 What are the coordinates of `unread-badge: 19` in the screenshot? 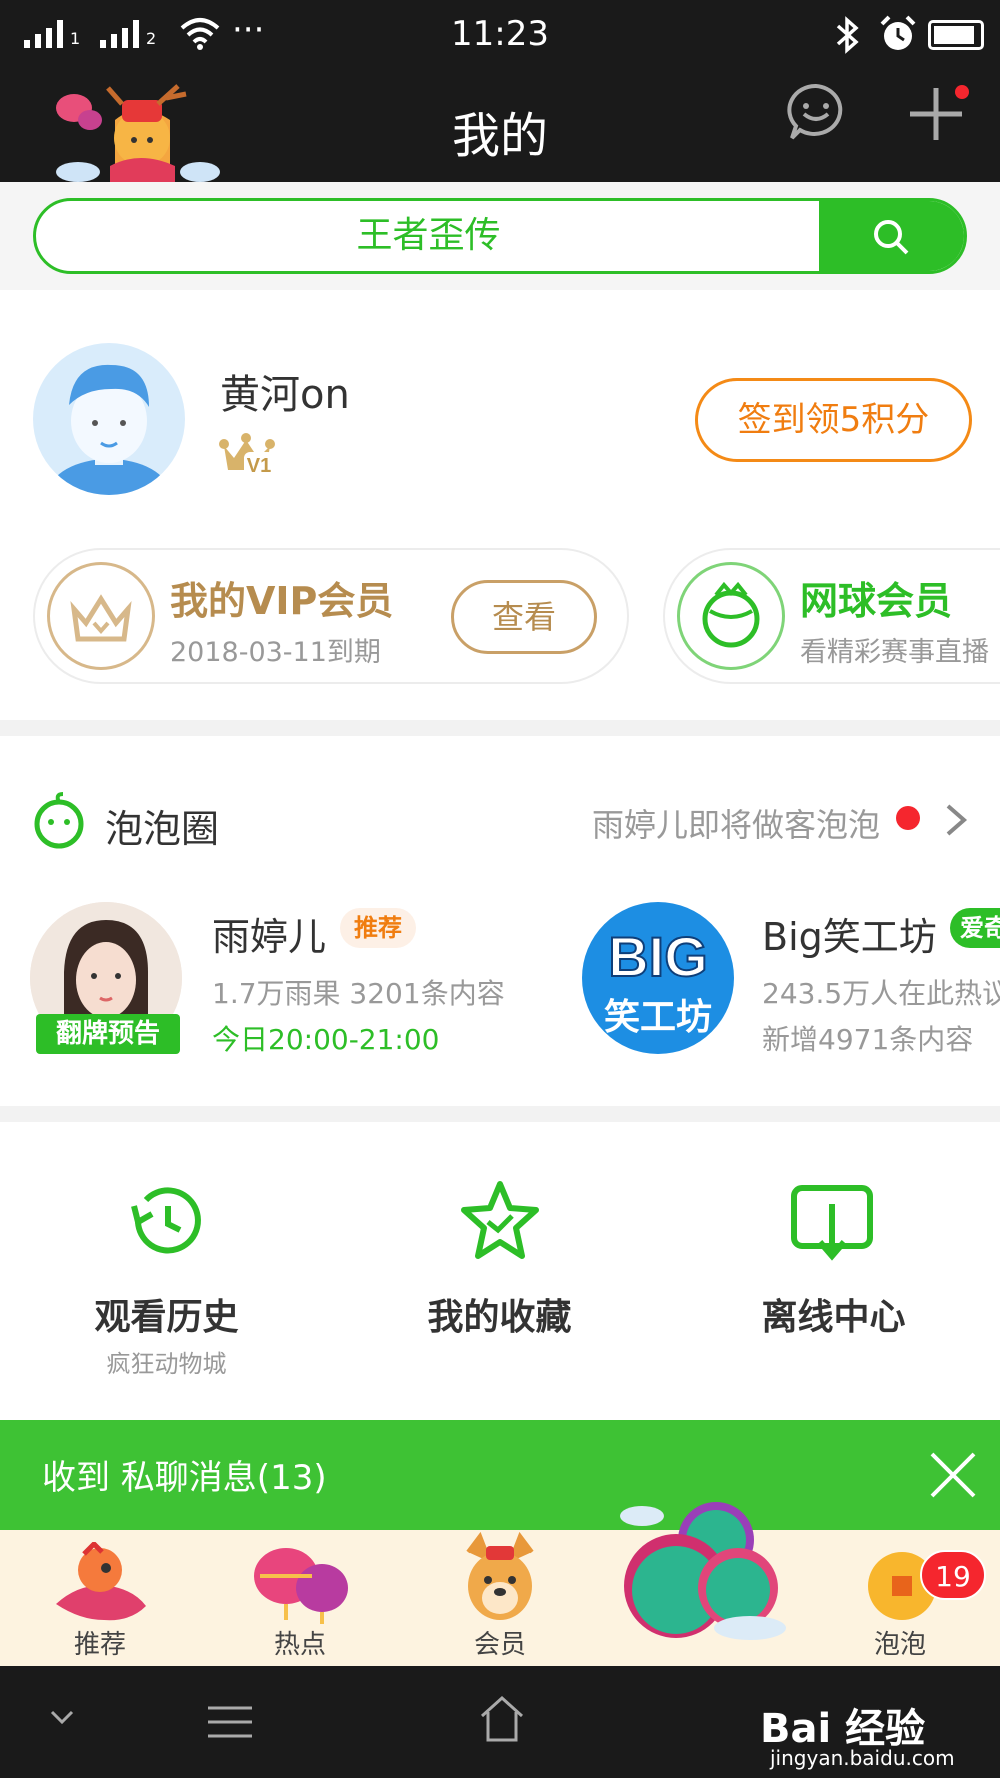 It's located at (953, 1575).